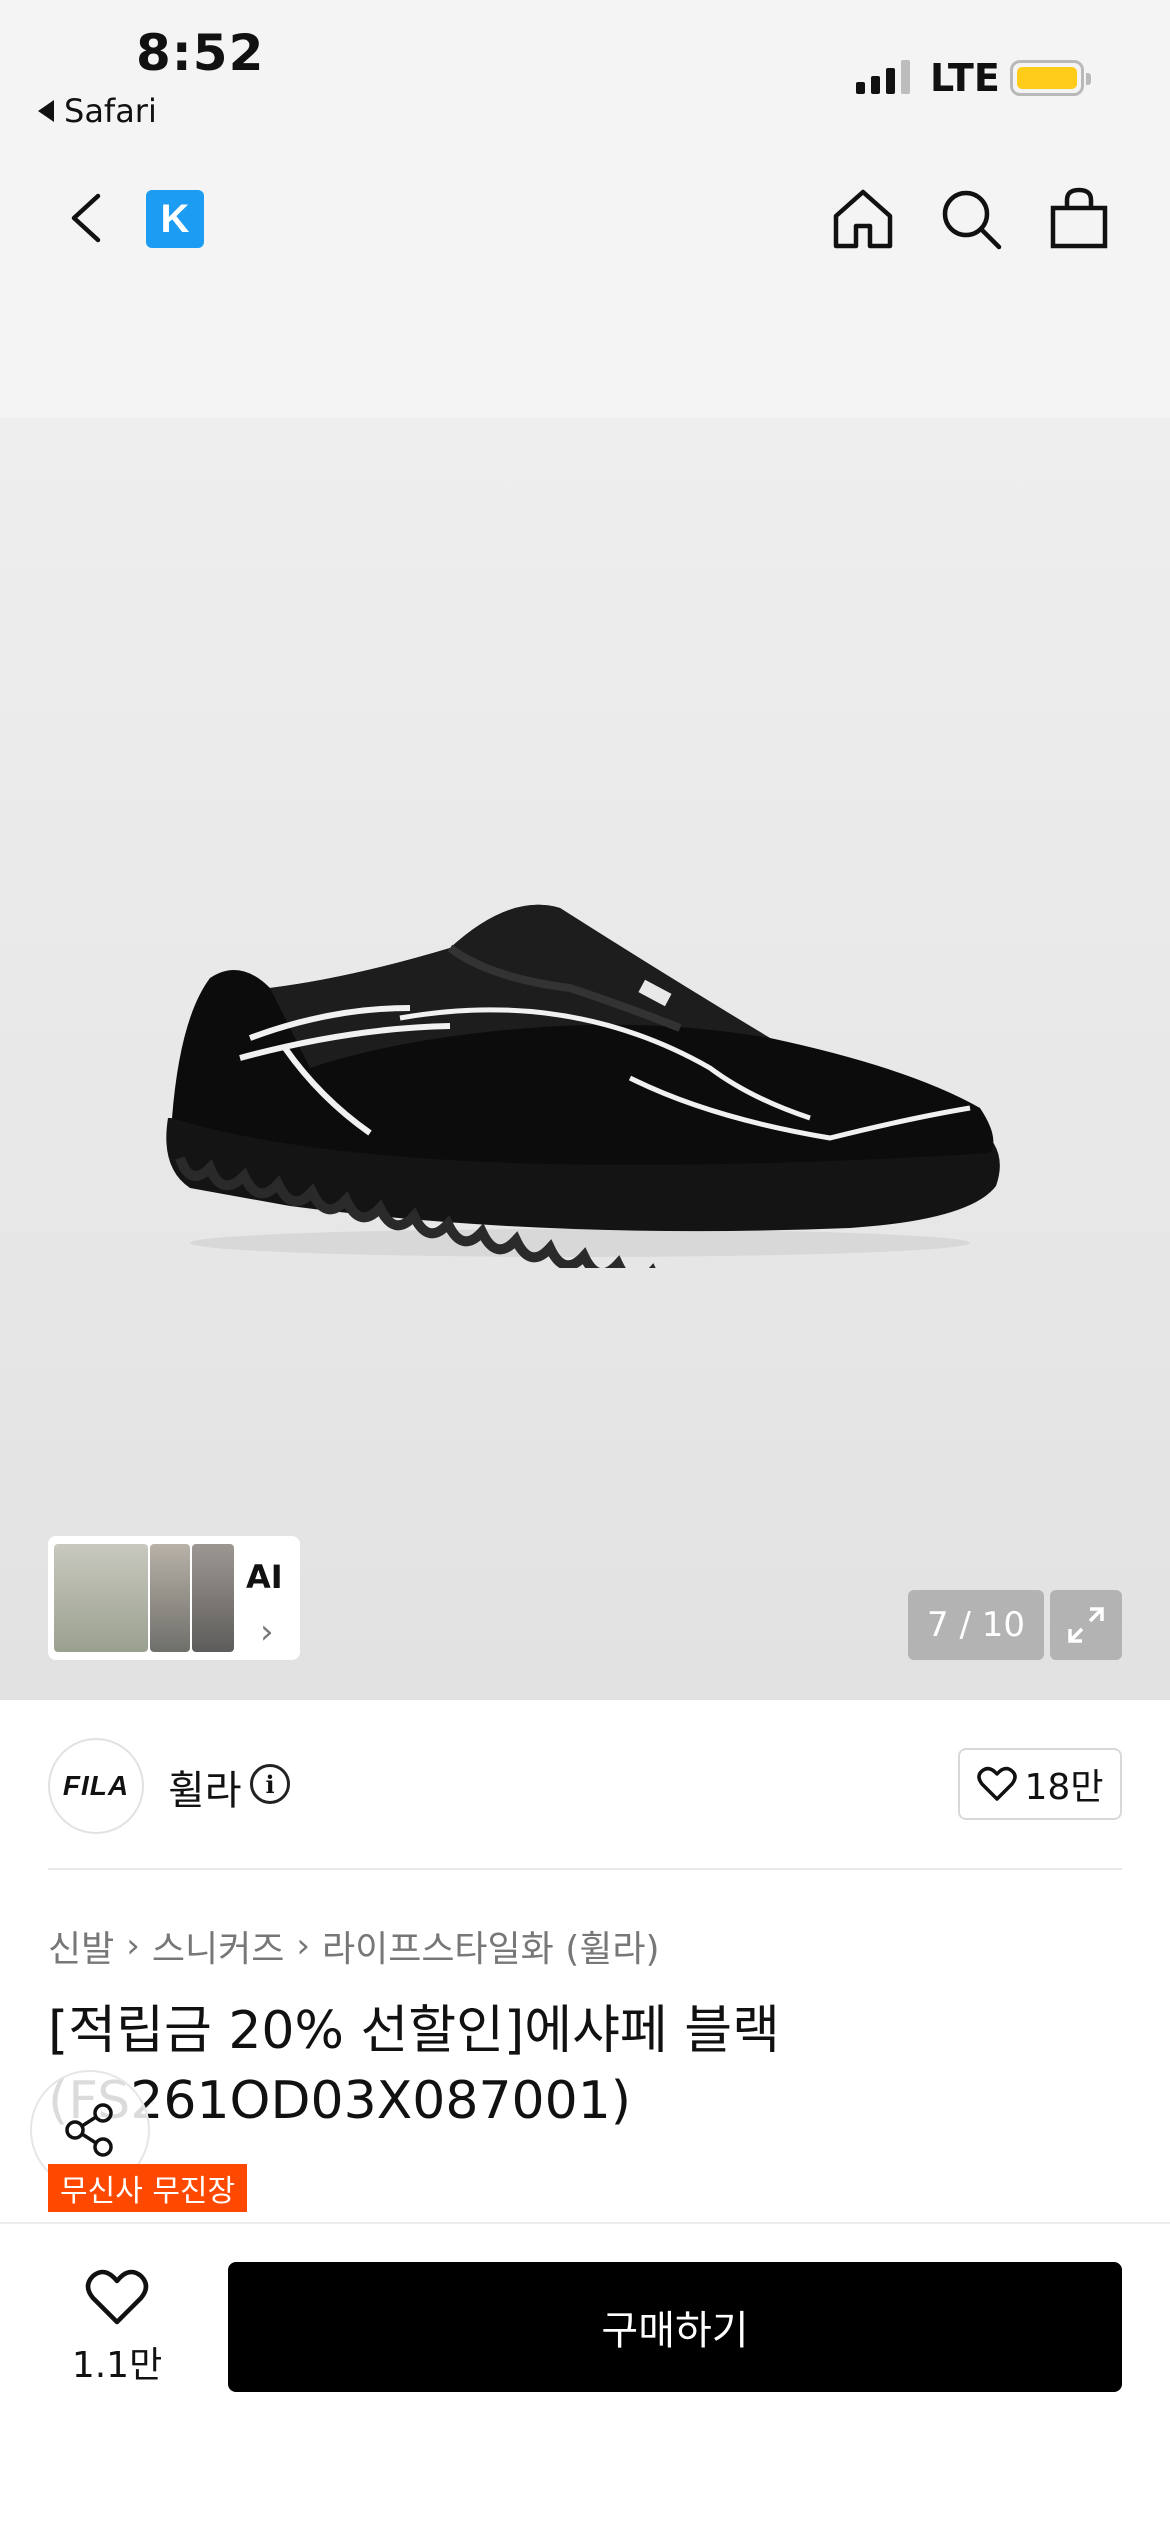 This screenshot has width=1170, height=2532. I want to click on divider, so click(585, 1869).